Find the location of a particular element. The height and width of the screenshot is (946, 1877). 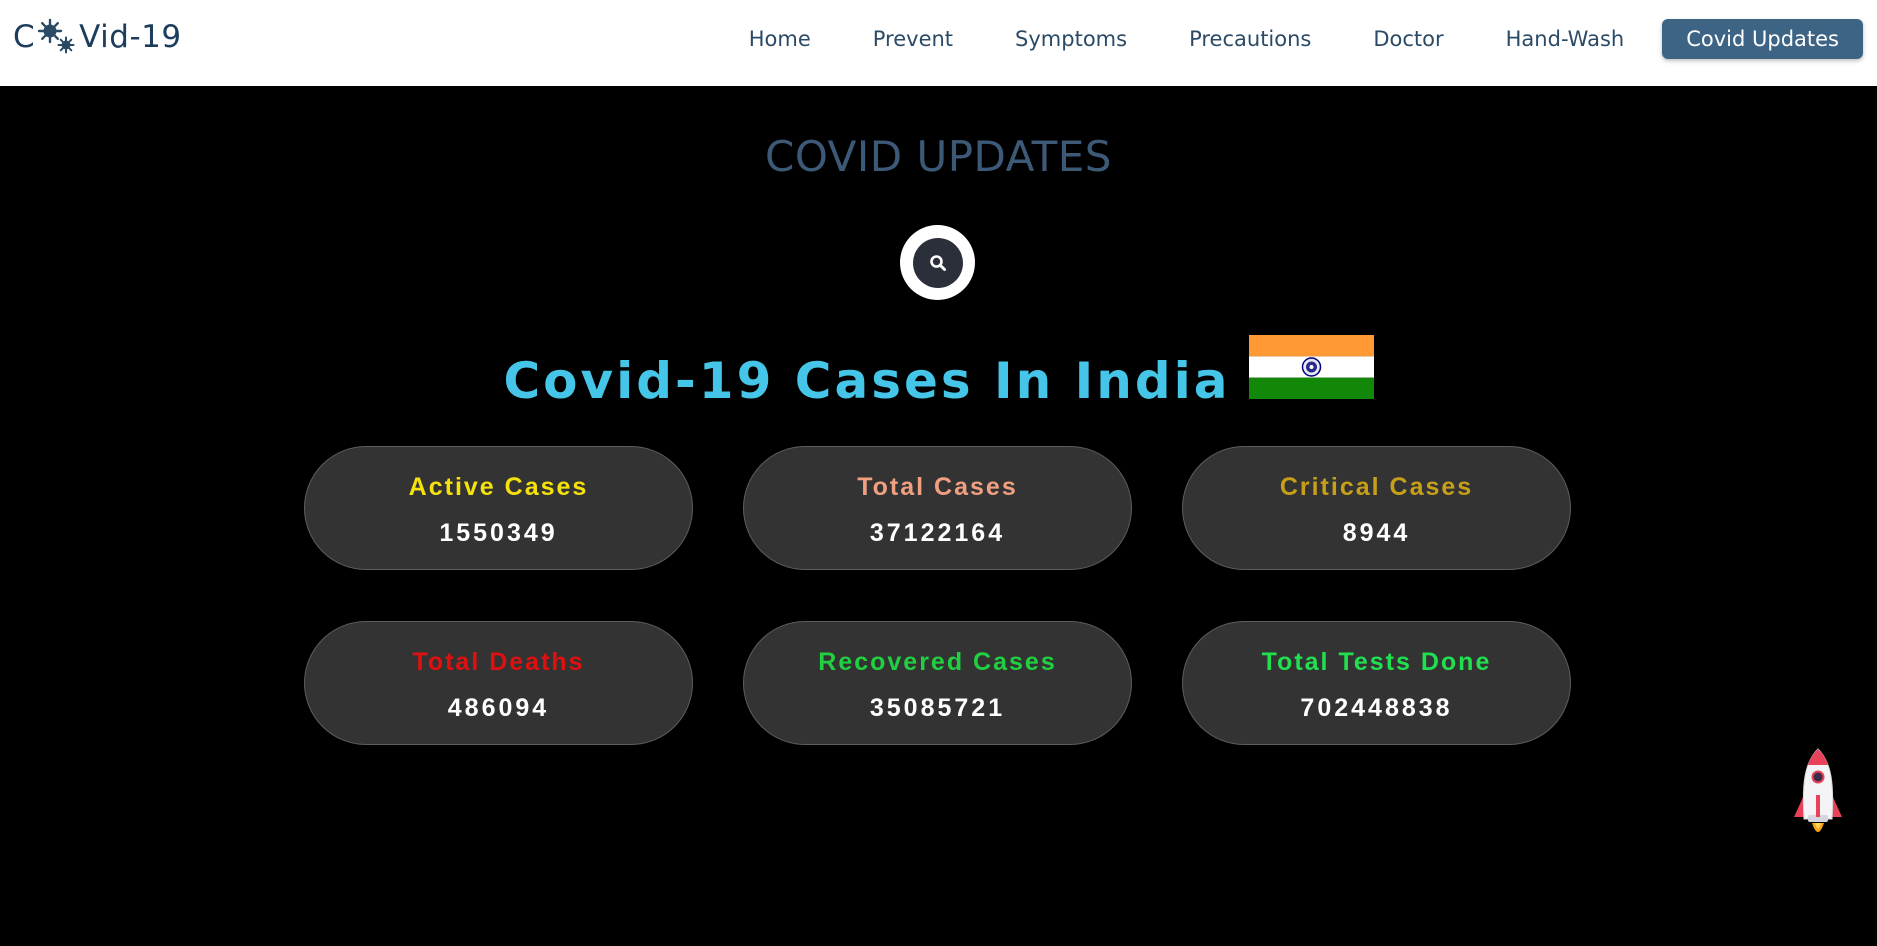

stat-label: Total Deaths is located at coordinates (498, 662).